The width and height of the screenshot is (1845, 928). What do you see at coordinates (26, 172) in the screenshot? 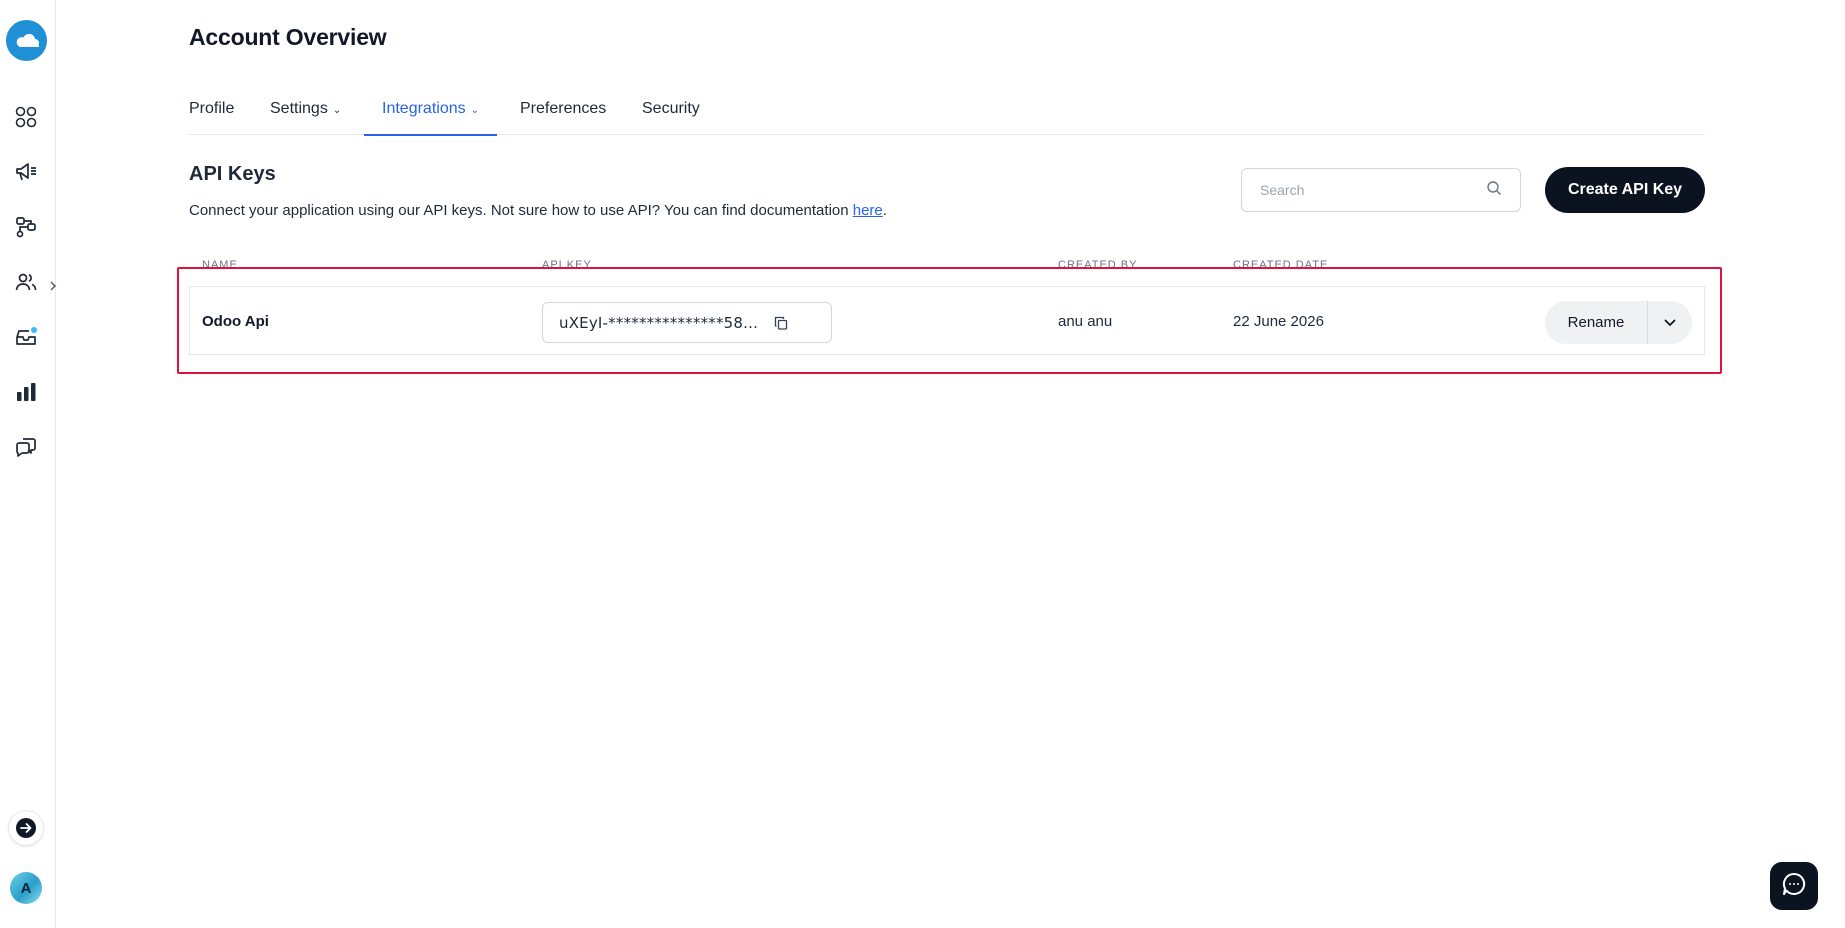
I see `megaphone-campaigns-icon` at bounding box center [26, 172].